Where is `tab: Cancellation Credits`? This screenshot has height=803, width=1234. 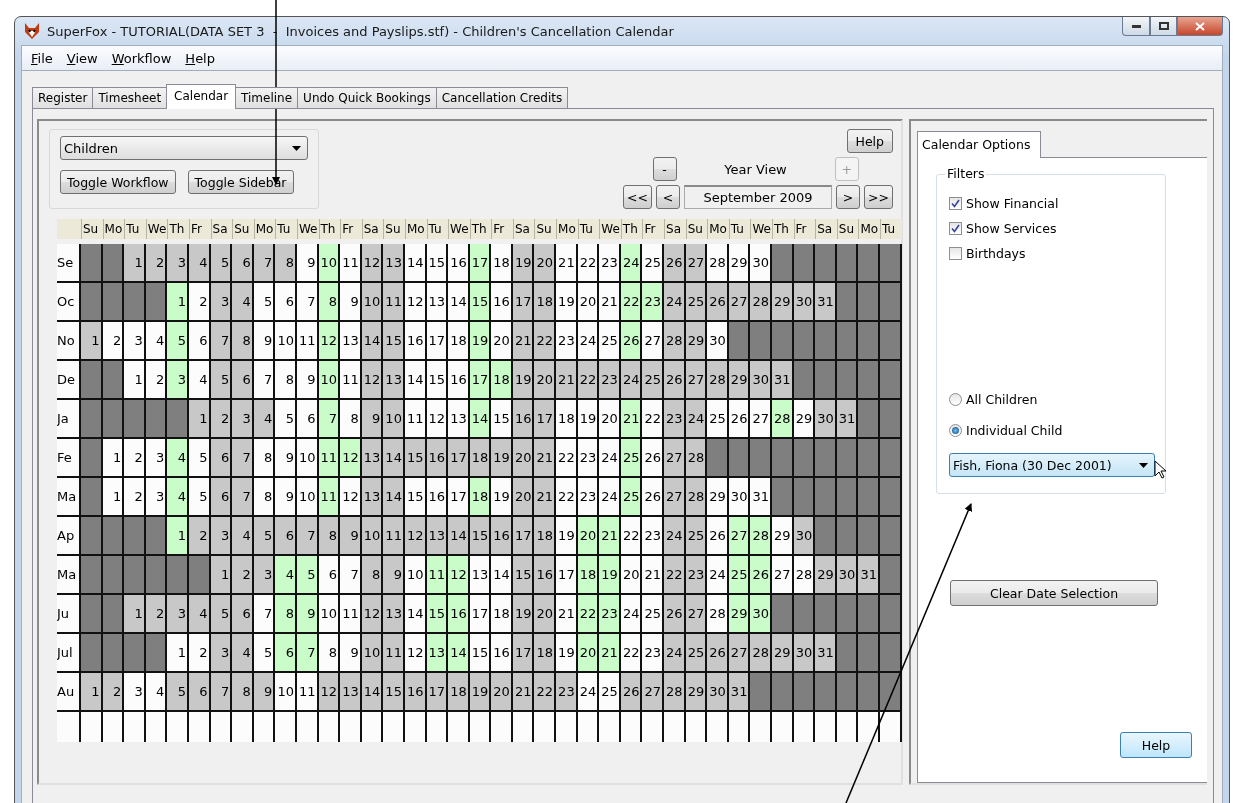 tab: Cancellation Credits is located at coordinates (502, 98).